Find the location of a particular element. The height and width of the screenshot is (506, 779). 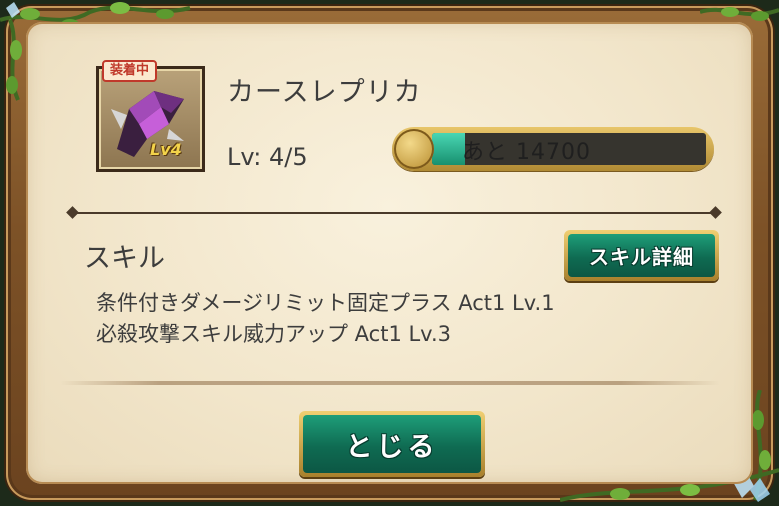

section-divider is located at coordinates (394, 213).